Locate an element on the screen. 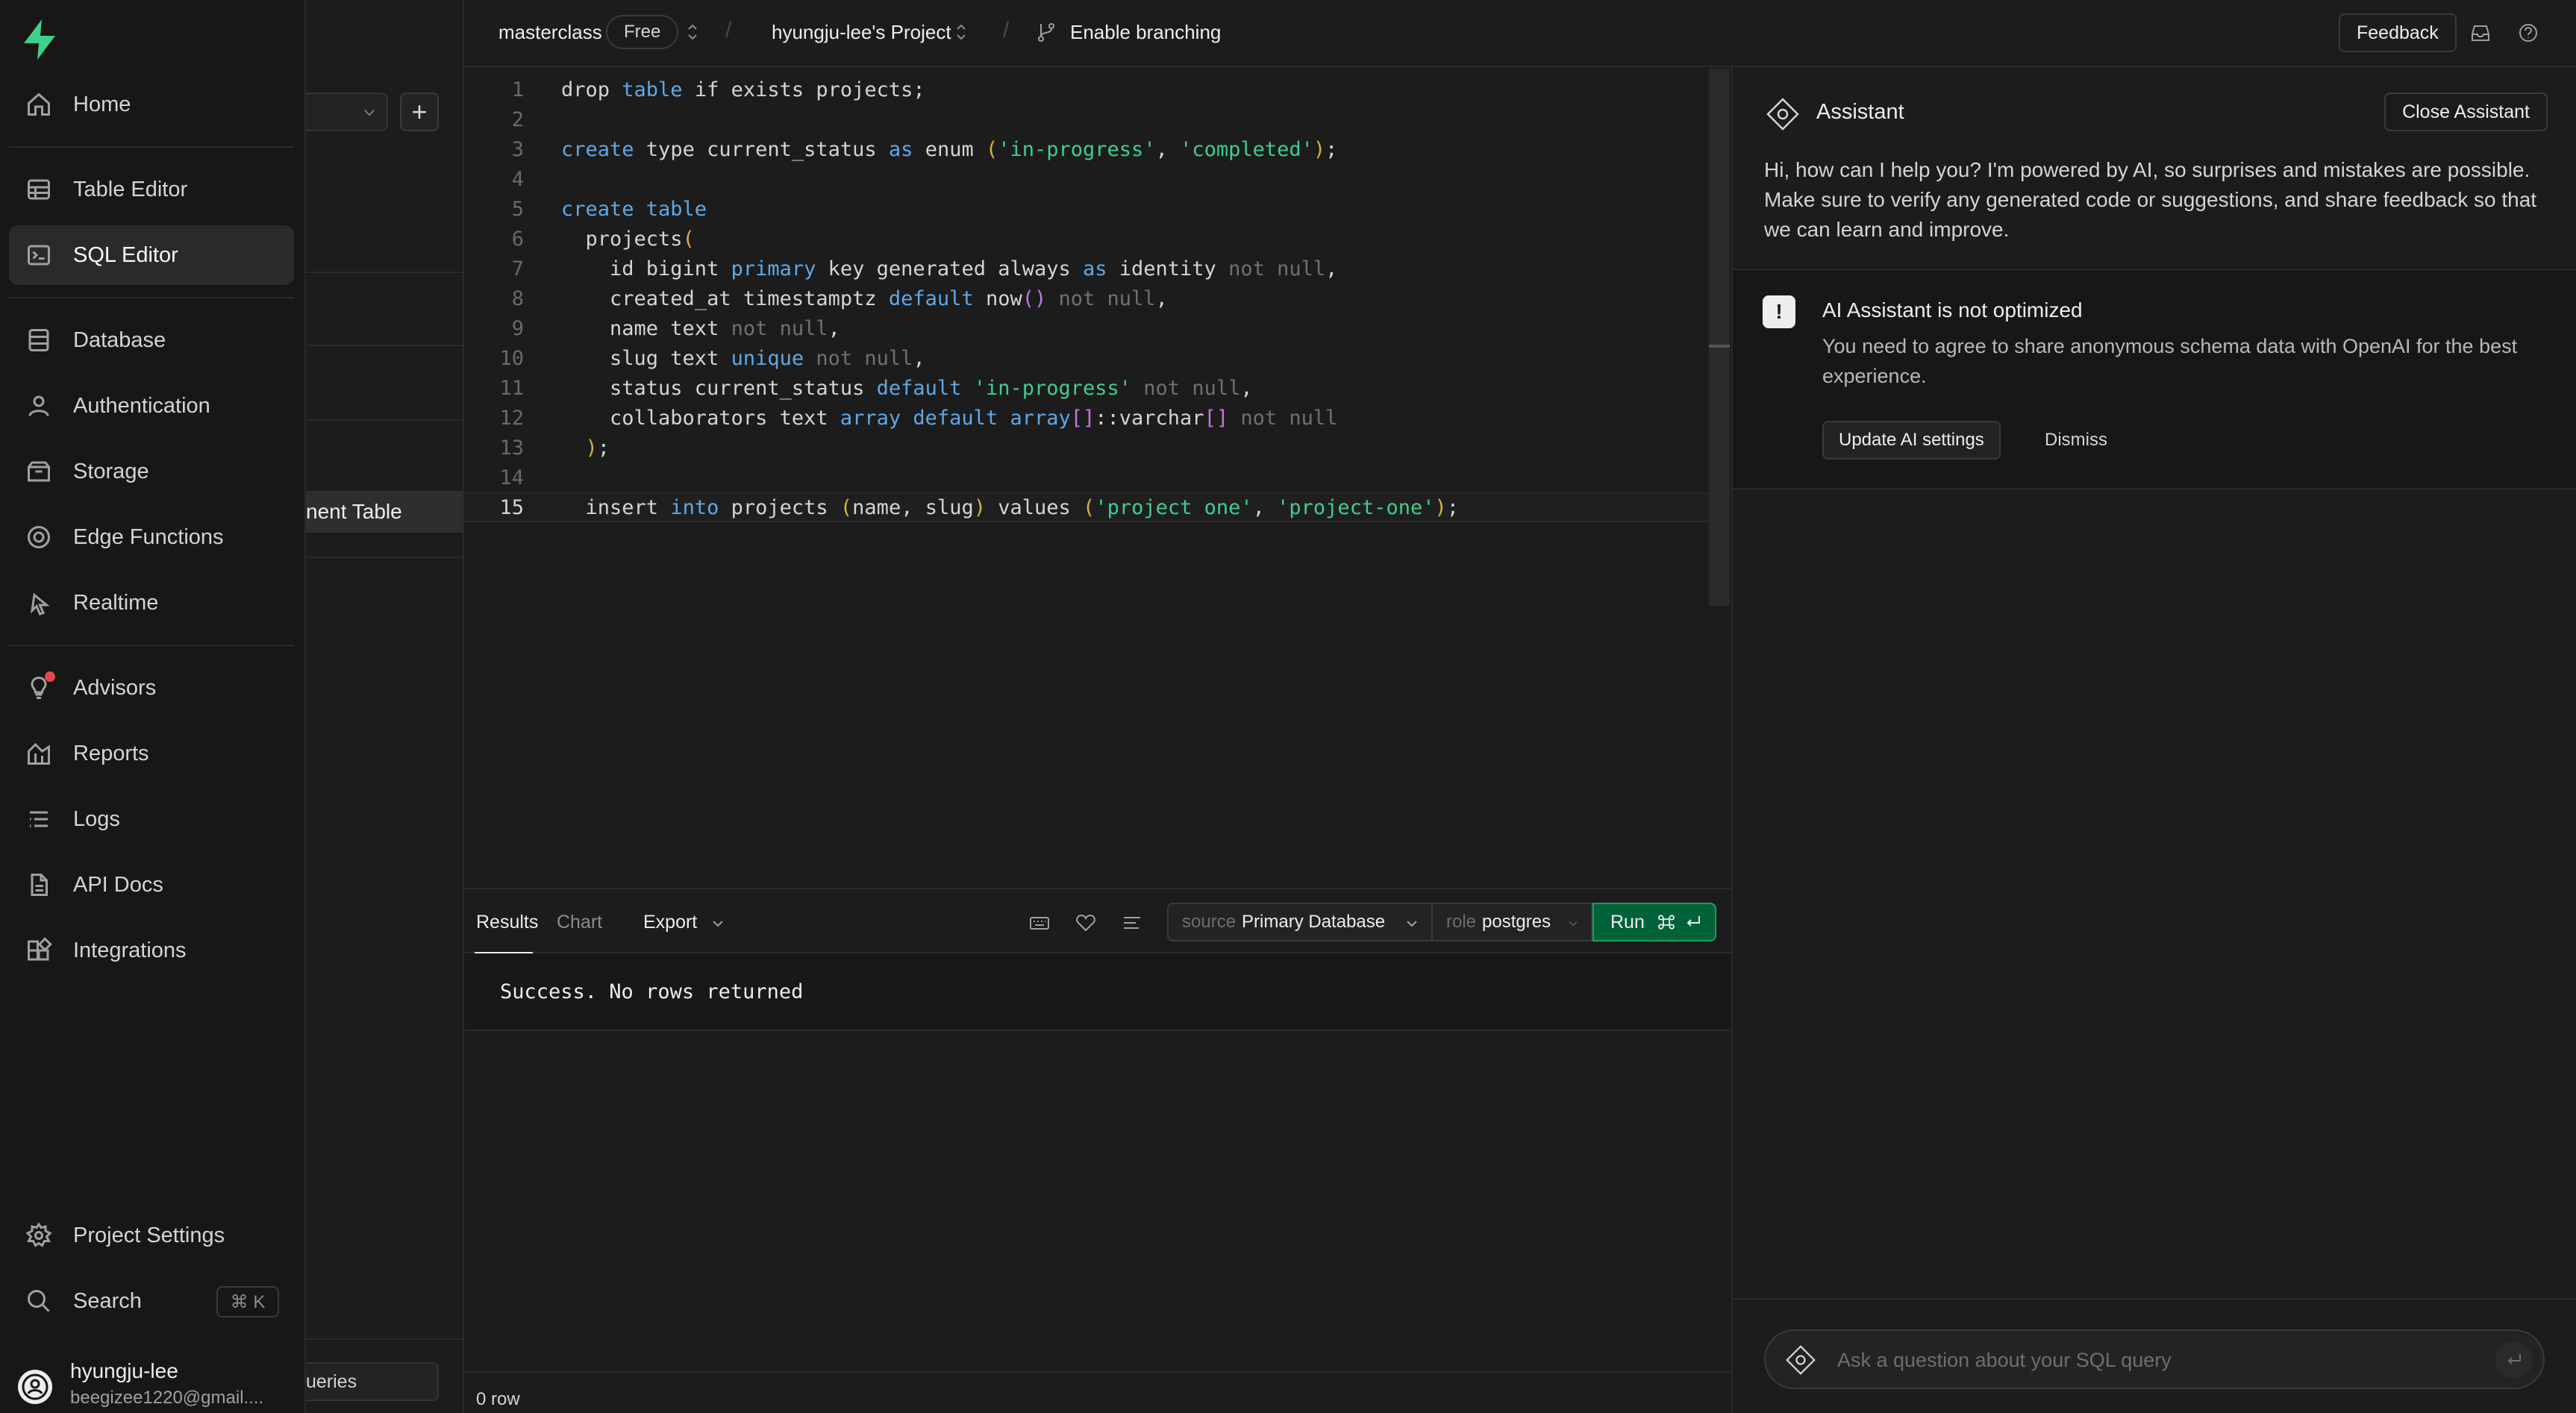 The width and height of the screenshot is (2576, 1413). source-selector: source Primary Database is located at coordinates (1300, 923).